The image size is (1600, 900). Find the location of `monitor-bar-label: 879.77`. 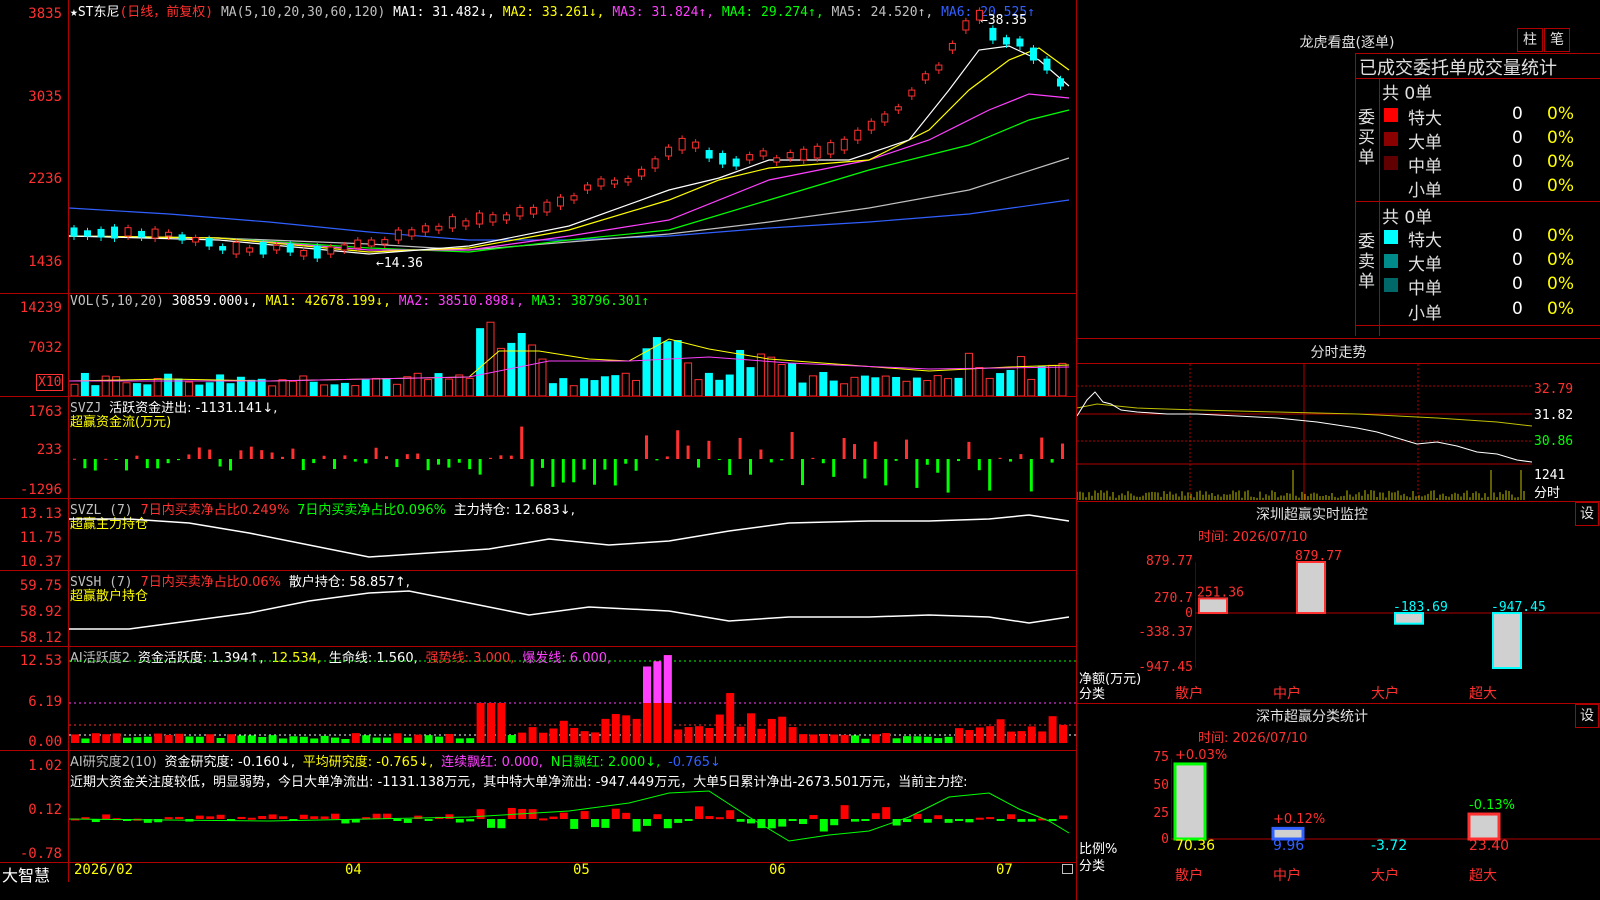

monitor-bar-label: 879.77 is located at coordinates (1318, 556).